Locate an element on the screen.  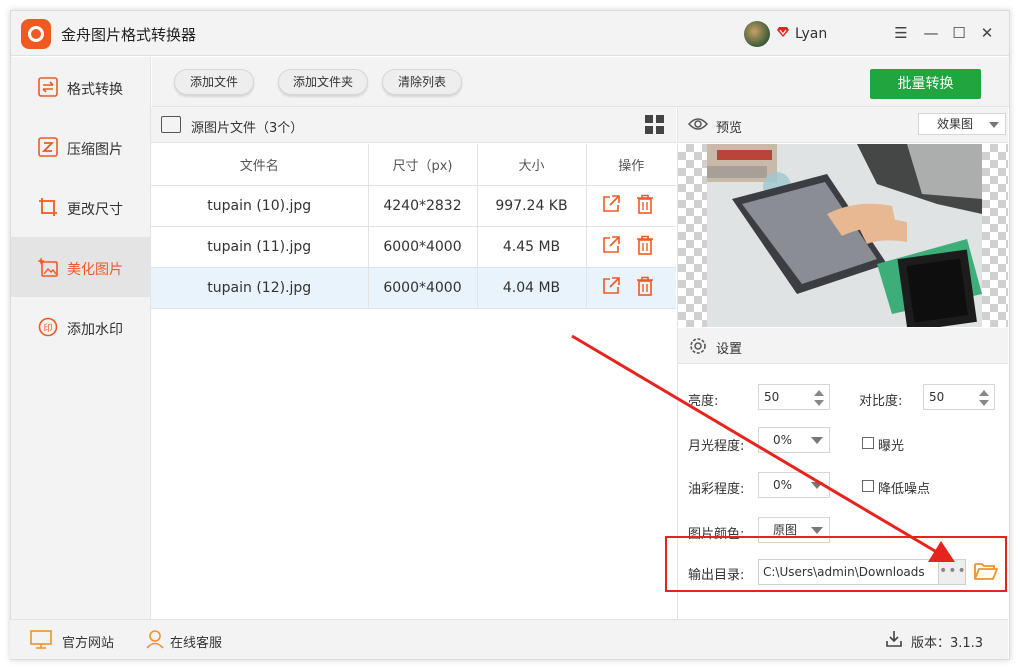
brightness-stepper: 50 is located at coordinates (794, 397).